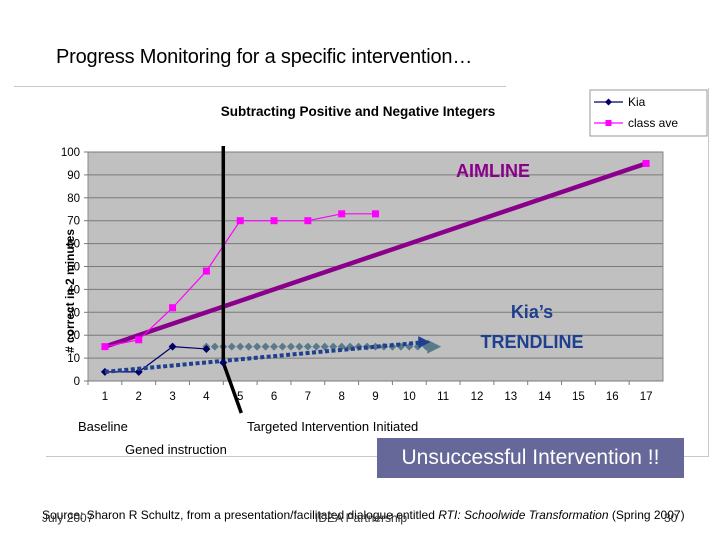 Image resolution: width=720 pixels, height=540 pixels. Describe the element at coordinates (578, 397) in the screenshot. I see `x-tick-label: 15` at that location.